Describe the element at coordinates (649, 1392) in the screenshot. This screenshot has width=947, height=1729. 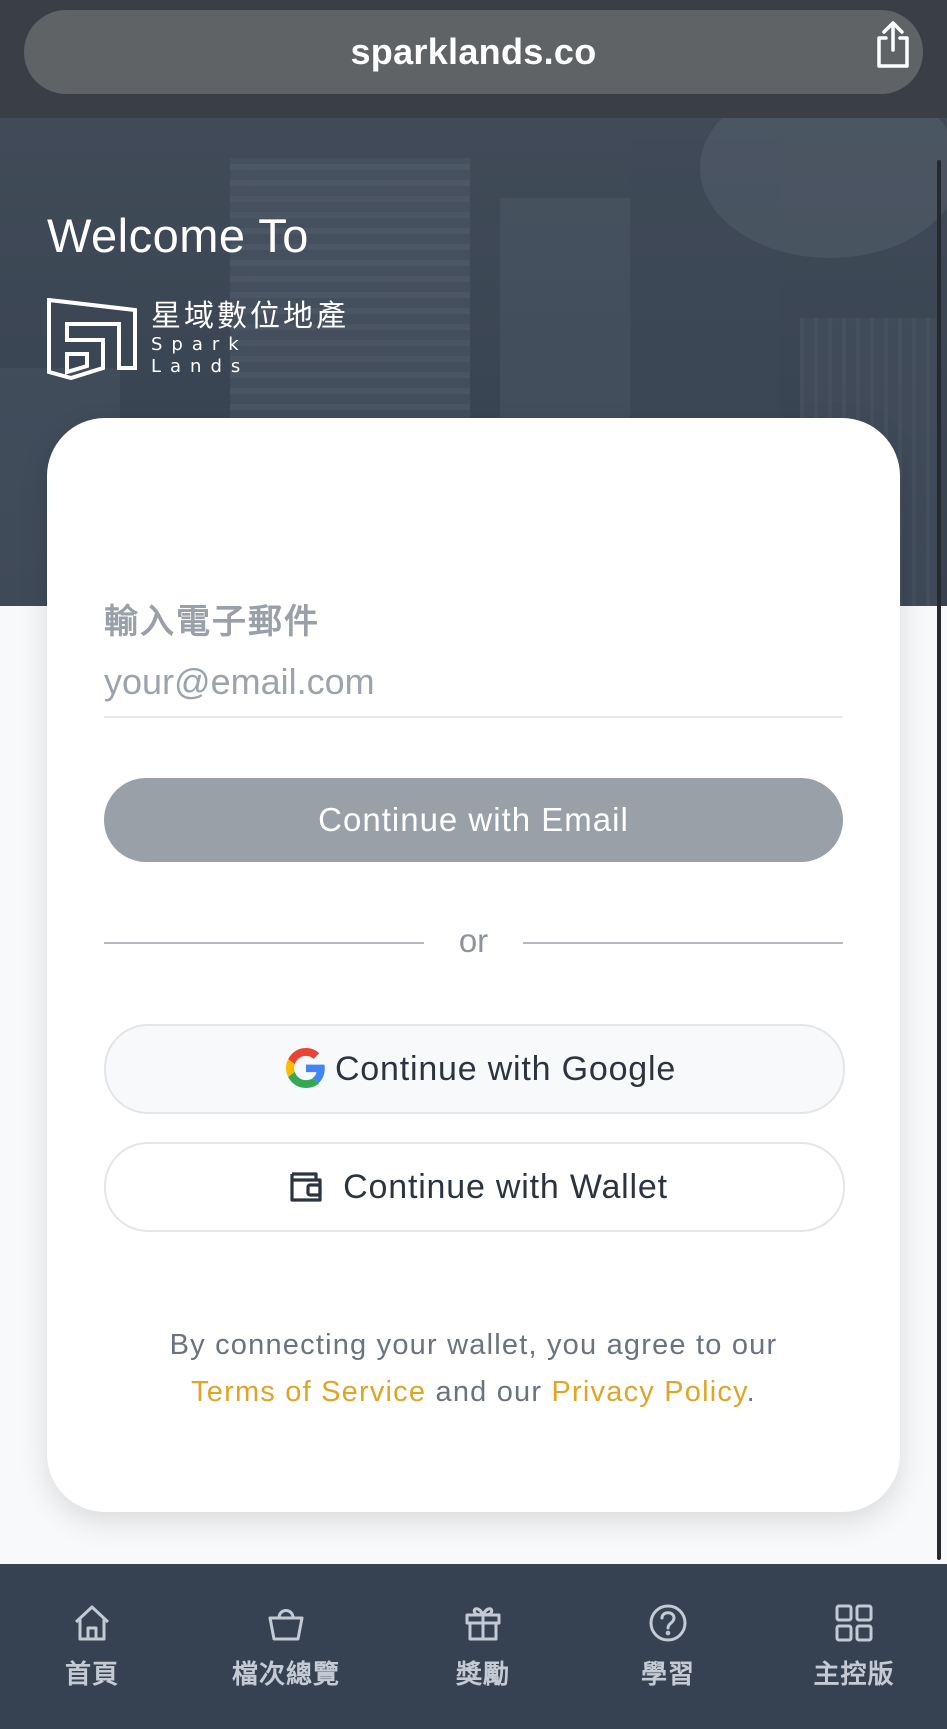
I see `privacy-policy-link: Privacy Policy` at that location.